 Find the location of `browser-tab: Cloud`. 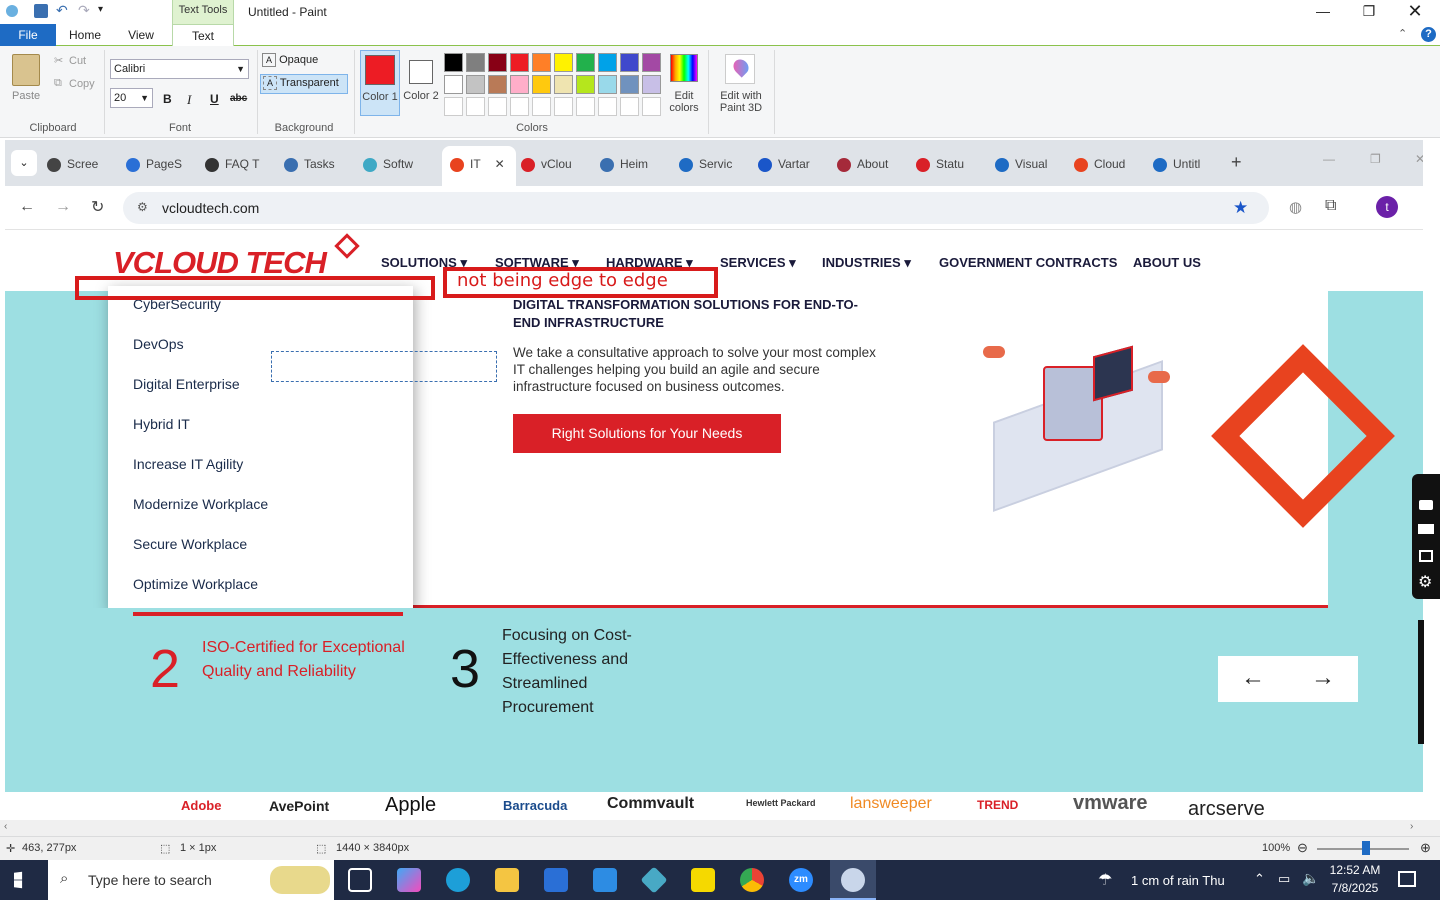

browser-tab: Cloud is located at coordinates (1109, 164).